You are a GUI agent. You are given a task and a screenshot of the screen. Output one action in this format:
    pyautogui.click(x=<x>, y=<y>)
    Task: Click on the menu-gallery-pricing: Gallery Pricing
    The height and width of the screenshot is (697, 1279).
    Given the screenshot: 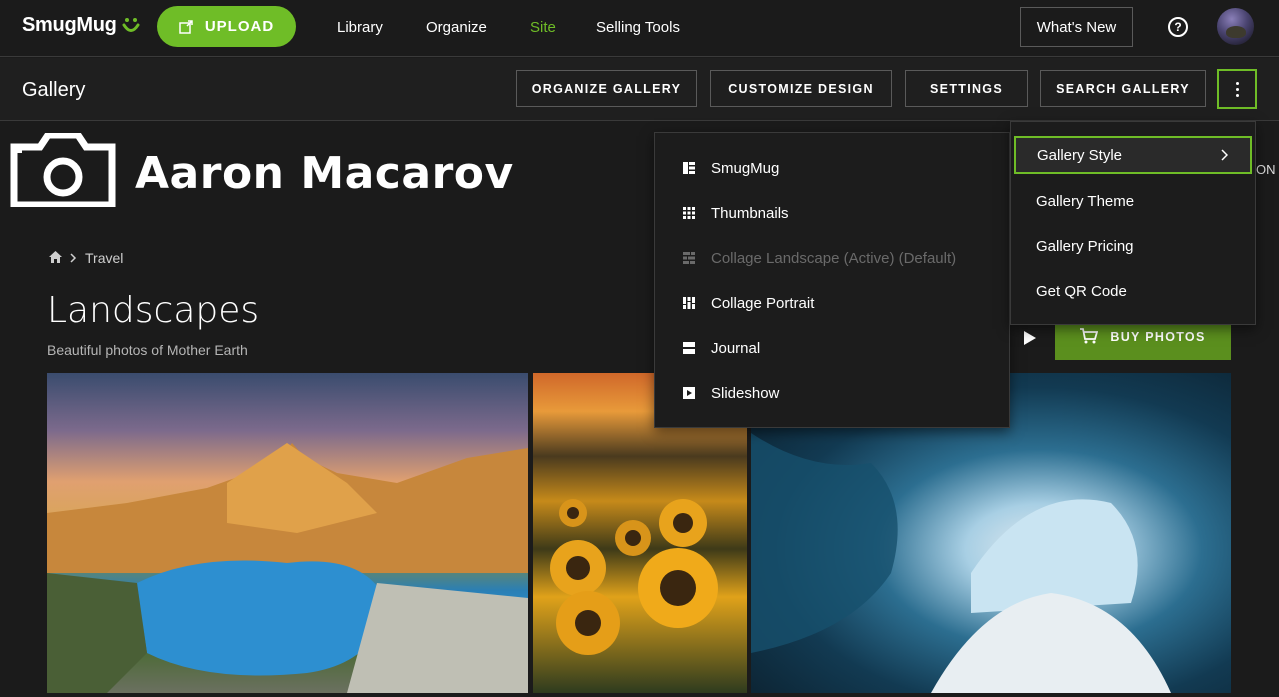 What is the action you would take?
    pyautogui.click(x=1133, y=246)
    